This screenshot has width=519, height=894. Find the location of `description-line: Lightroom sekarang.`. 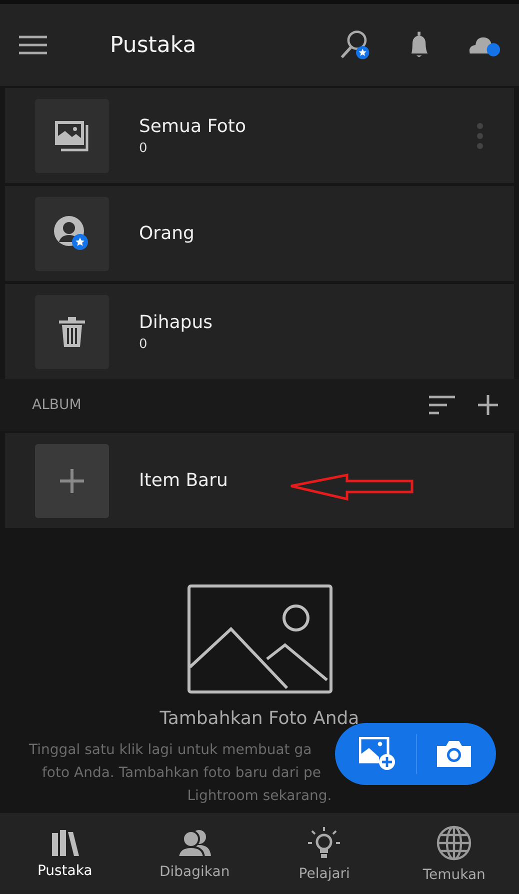

description-line: Lightroom sekarang. is located at coordinates (259, 796).